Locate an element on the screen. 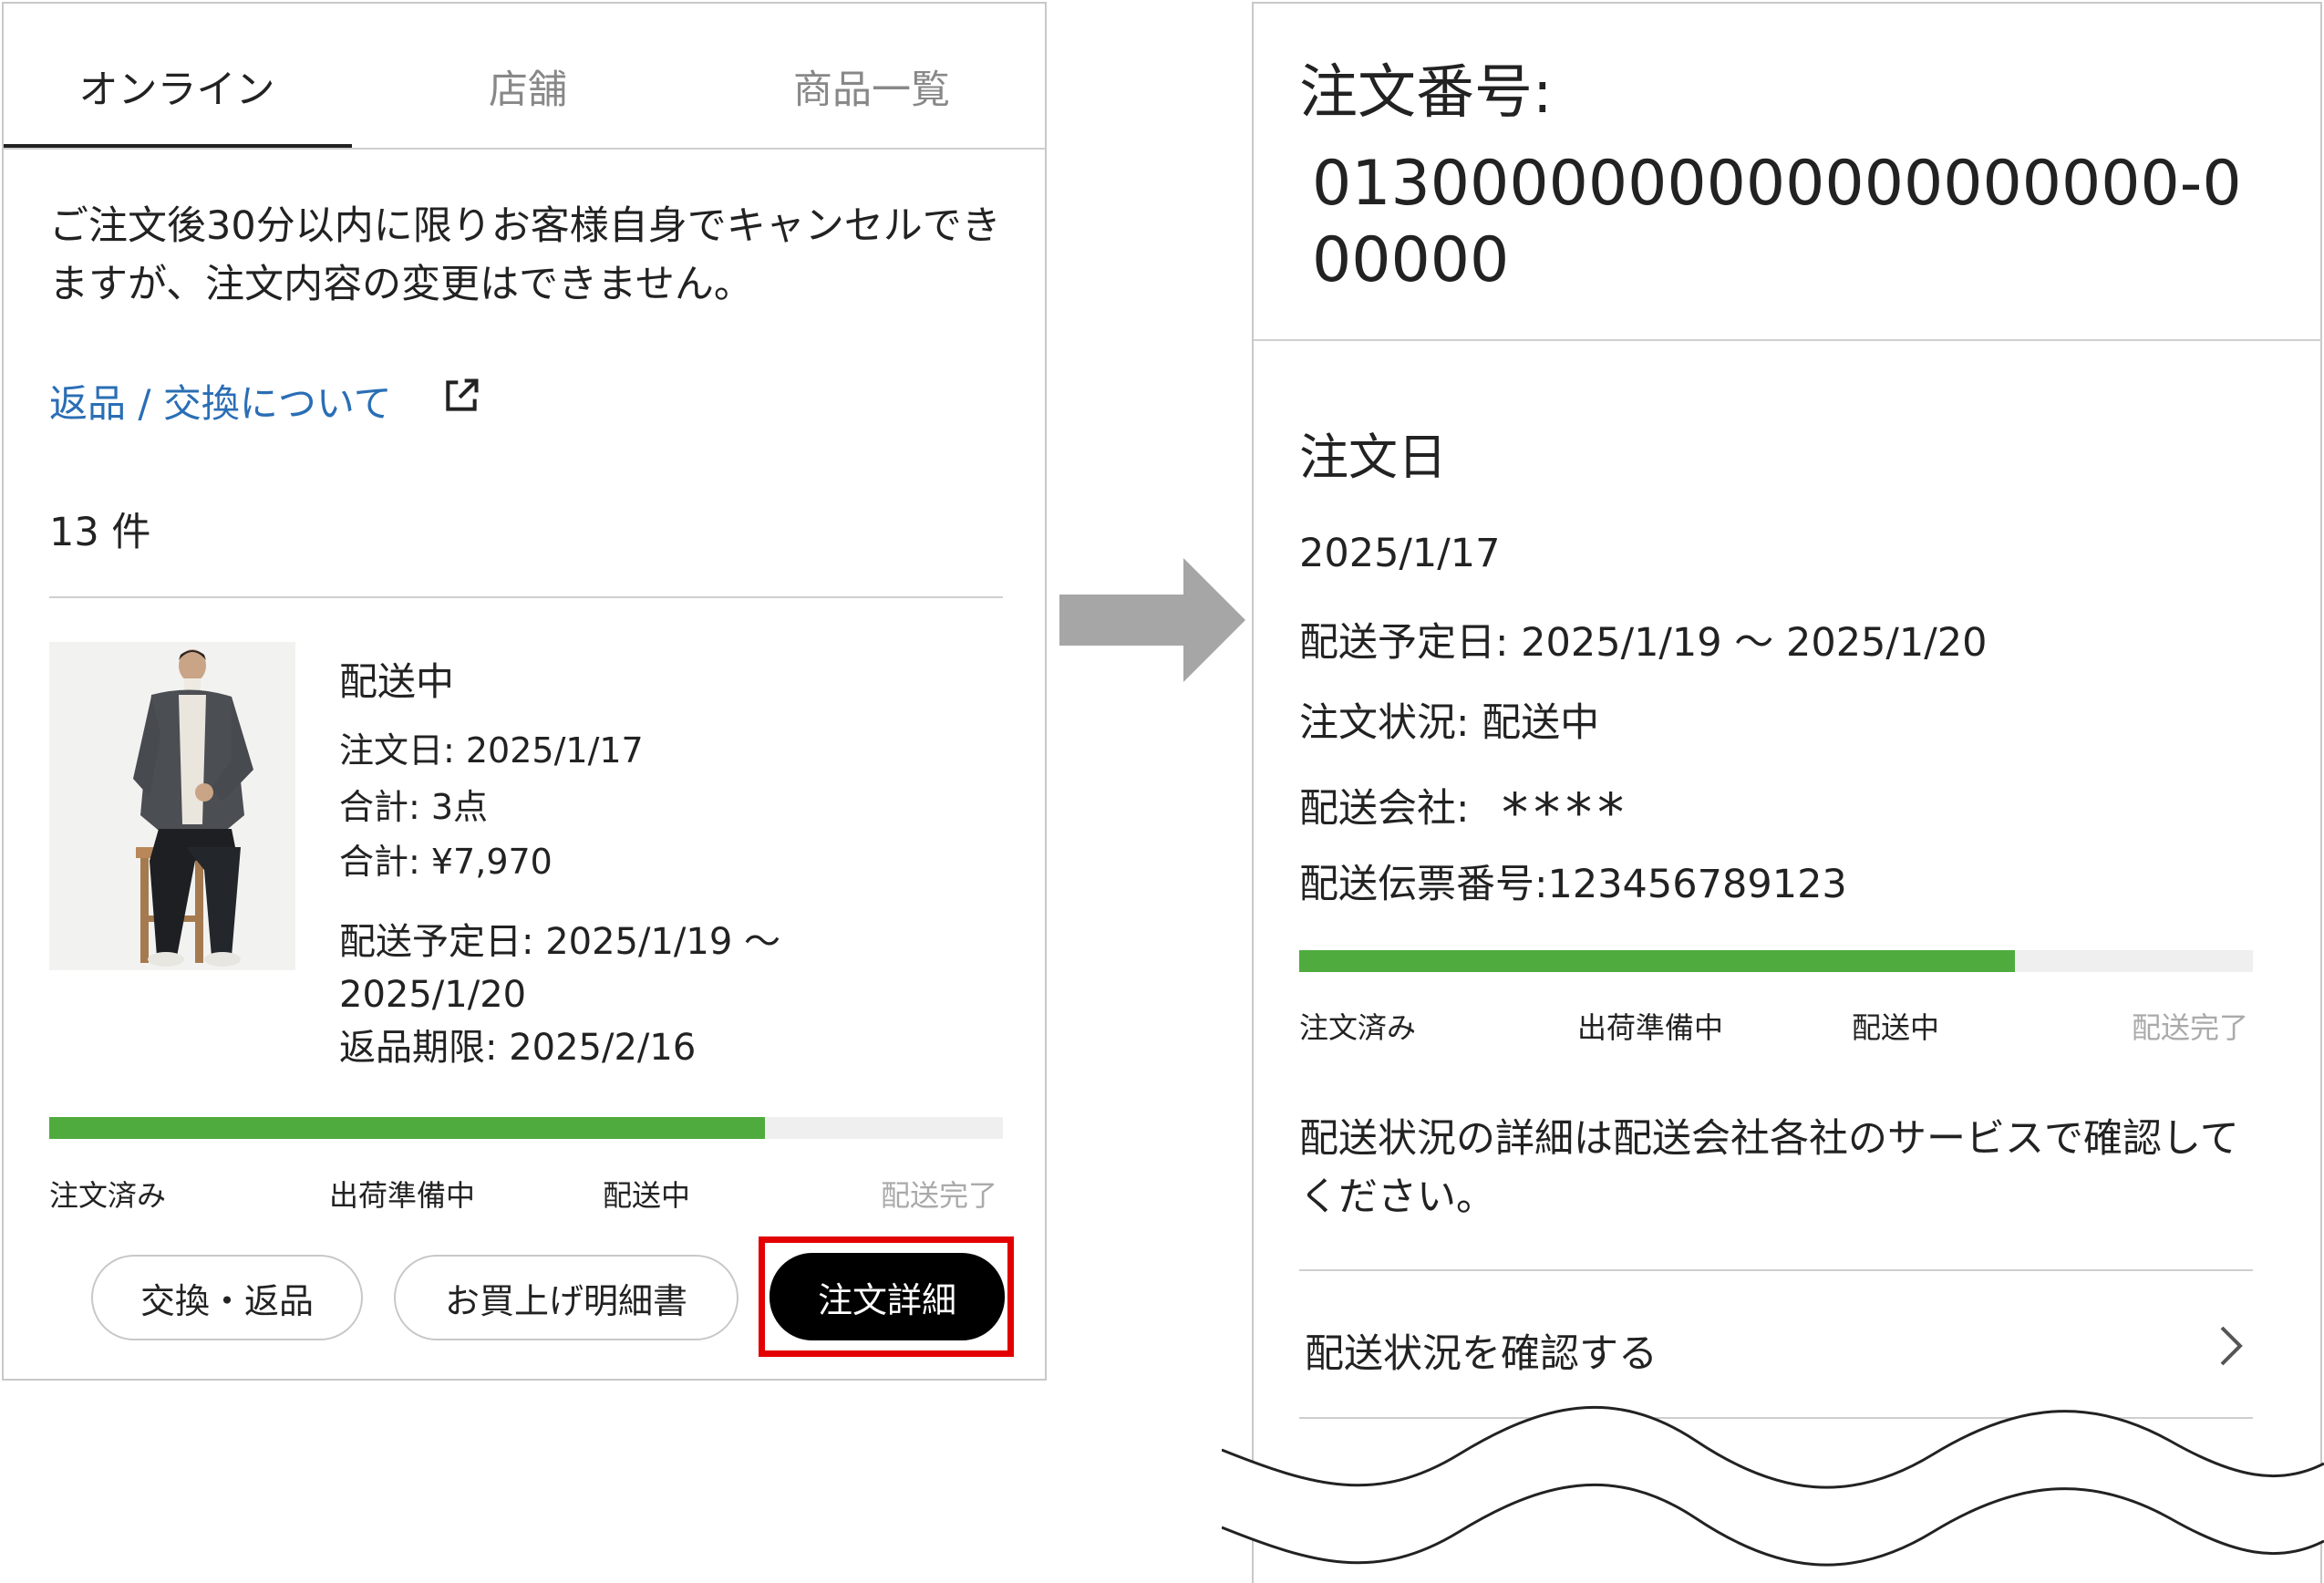 The image size is (2324, 1583). tab-bar: オンライン 店舗 商品一覧 is located at coordinates (524, 77).